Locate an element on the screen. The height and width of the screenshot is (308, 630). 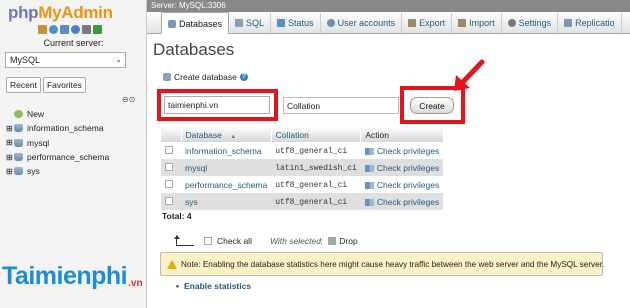
current-server-label: Current server: is located at coordinates (73, 43).